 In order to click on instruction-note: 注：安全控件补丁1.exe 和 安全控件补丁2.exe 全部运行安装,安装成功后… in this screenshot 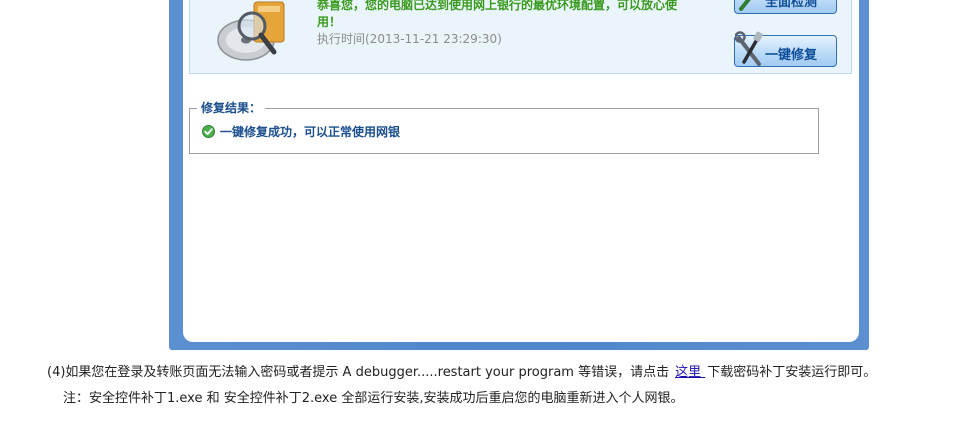, I will do `click(373, 398)`.